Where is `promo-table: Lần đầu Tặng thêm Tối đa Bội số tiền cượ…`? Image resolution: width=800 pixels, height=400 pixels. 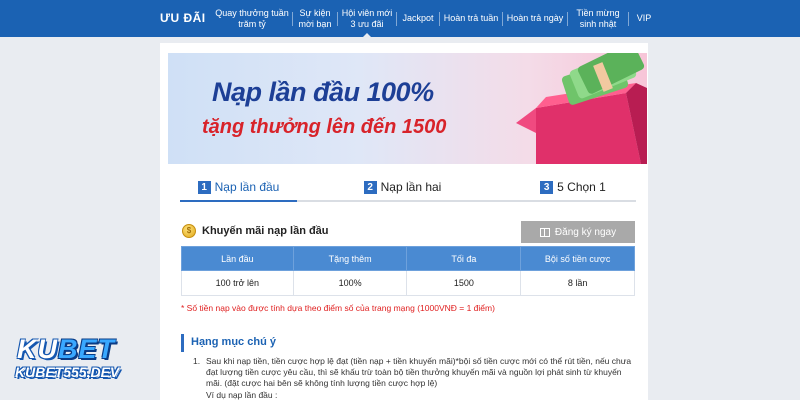
promo-table: Lần đầu Tặng thêm Tối đa Bội số tiền cượ… is located at coordinates (408, 271).